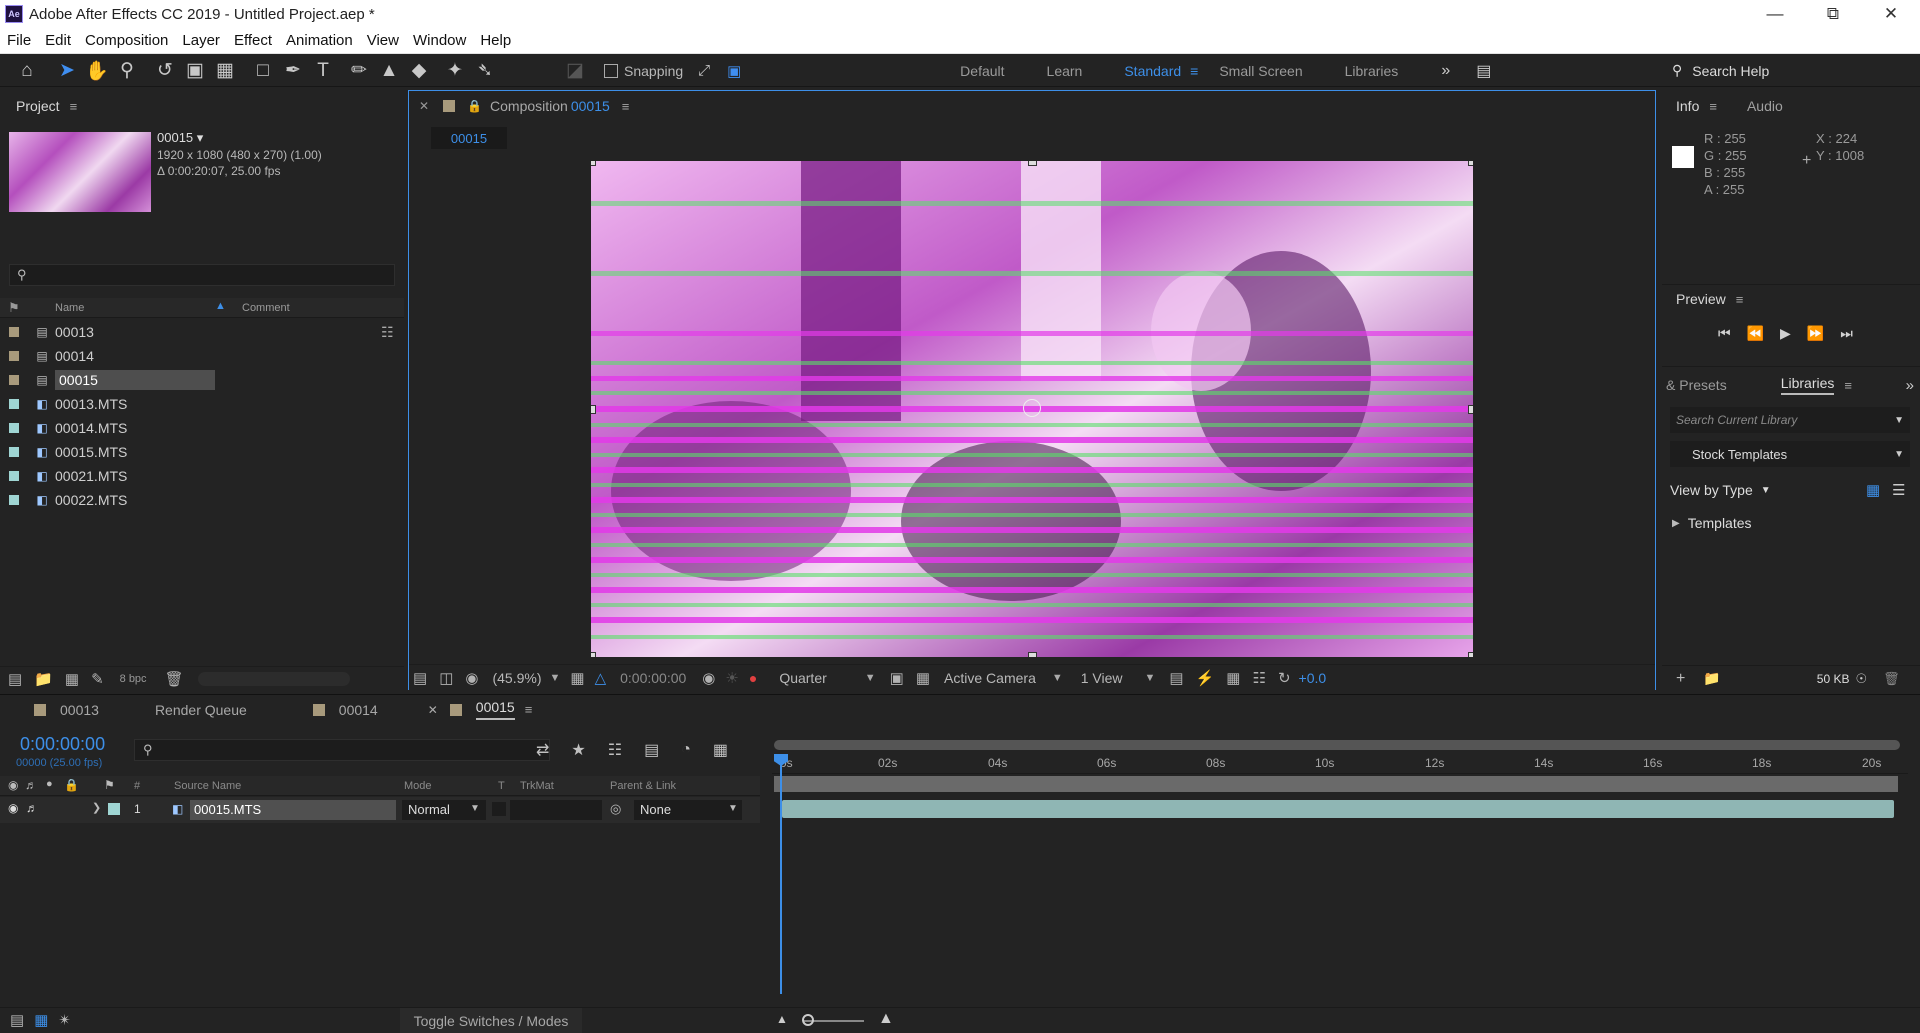  What do you see at coordinates (1233, 678) in the screenshot?
I see `timeline-icon: ▦` at bounding box center [1233, 678].